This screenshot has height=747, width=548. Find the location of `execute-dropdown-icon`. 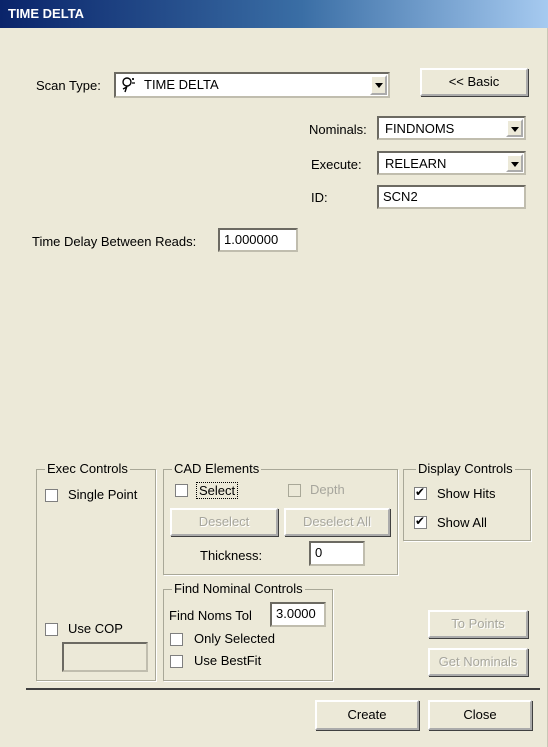

execute-dropdown-icon is located at coordinates (514, 163).